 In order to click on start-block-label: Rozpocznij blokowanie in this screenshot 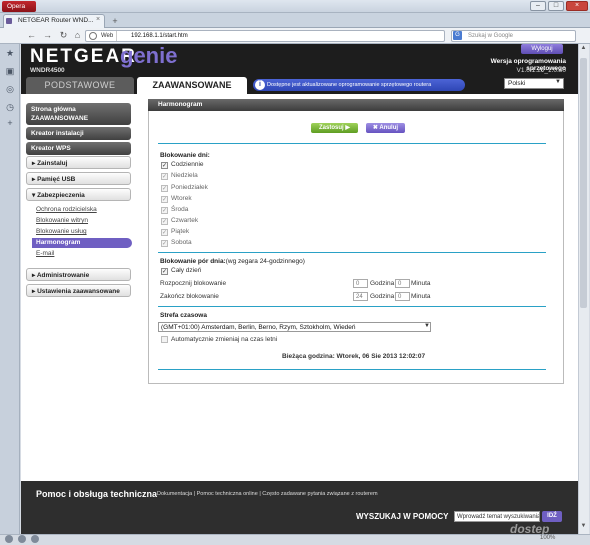, I will do `click(193, 283)`.